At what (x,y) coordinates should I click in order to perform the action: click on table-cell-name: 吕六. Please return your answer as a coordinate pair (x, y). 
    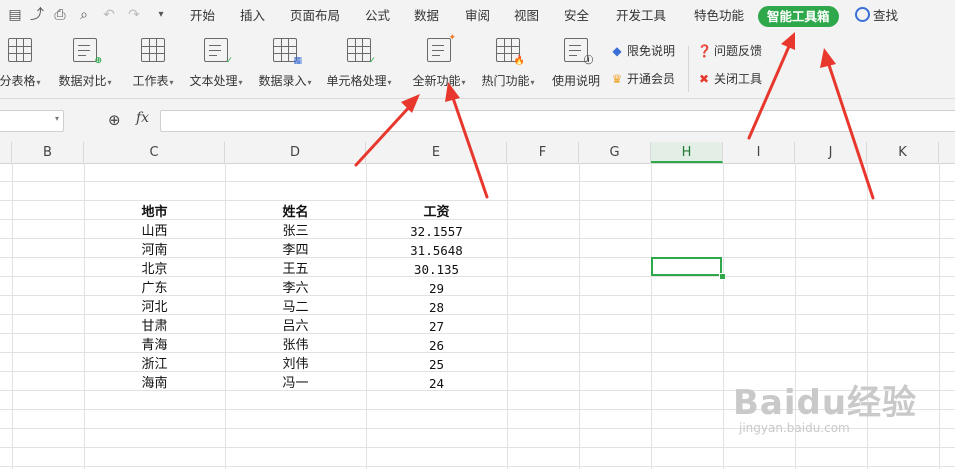
    Looking at the image, I should click on (295, 326).